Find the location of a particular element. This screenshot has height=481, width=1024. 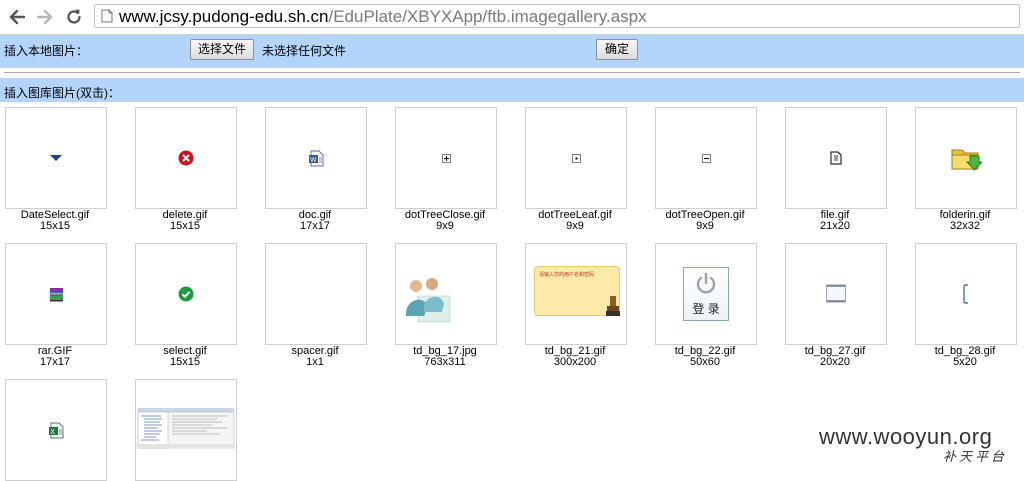

tree-leaf-icon is located at coordinates (576, 158).